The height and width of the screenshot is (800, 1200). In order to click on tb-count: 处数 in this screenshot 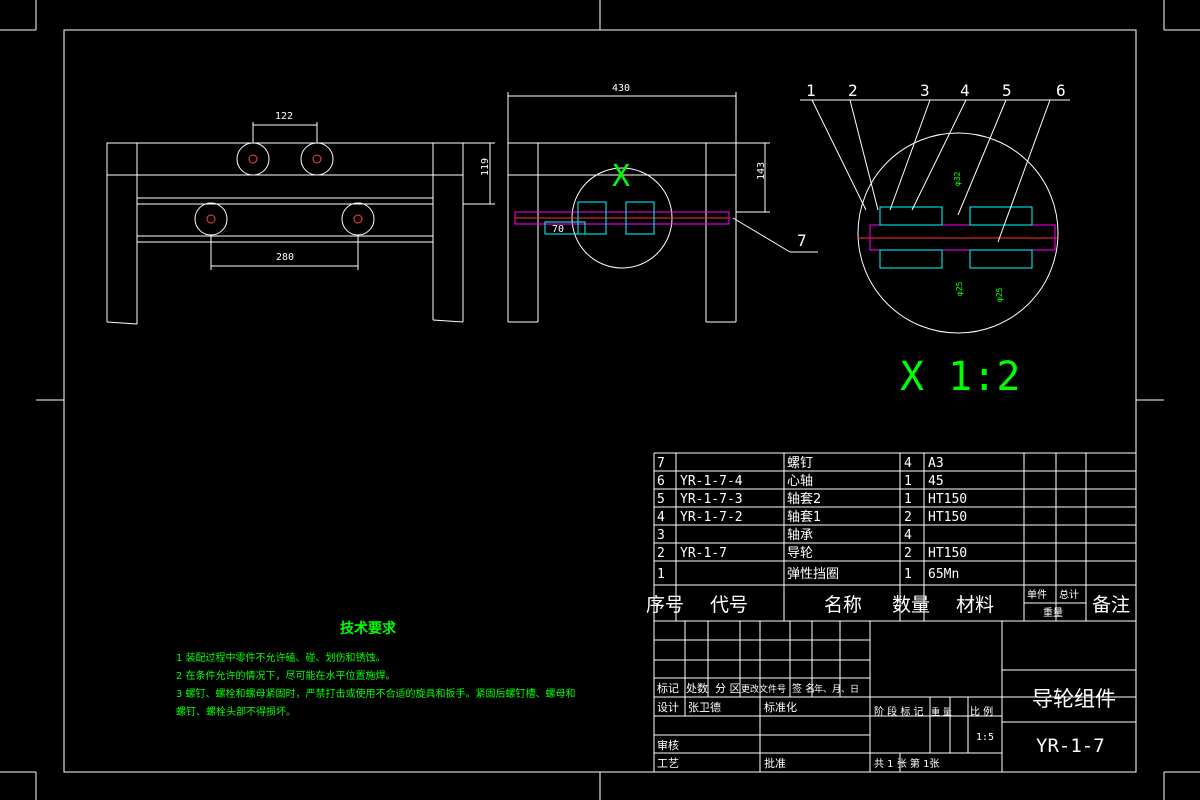, I will do `click(697, 688)`.